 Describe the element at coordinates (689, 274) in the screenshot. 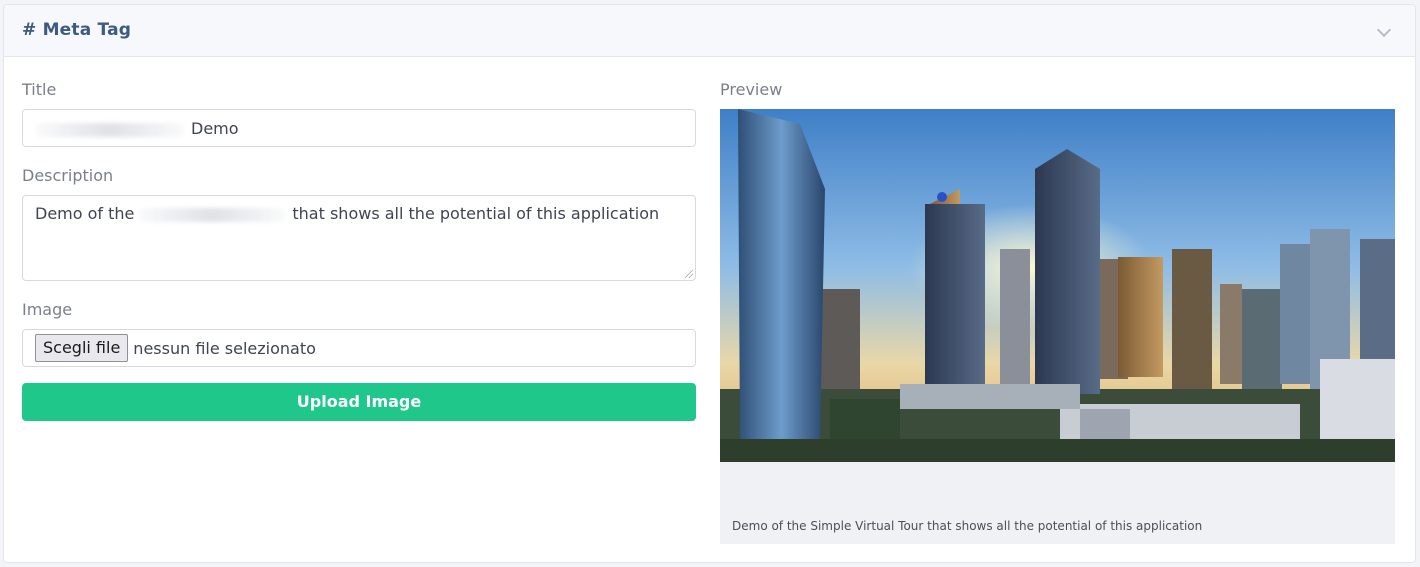

I see `resize-handle-icon` at that location.